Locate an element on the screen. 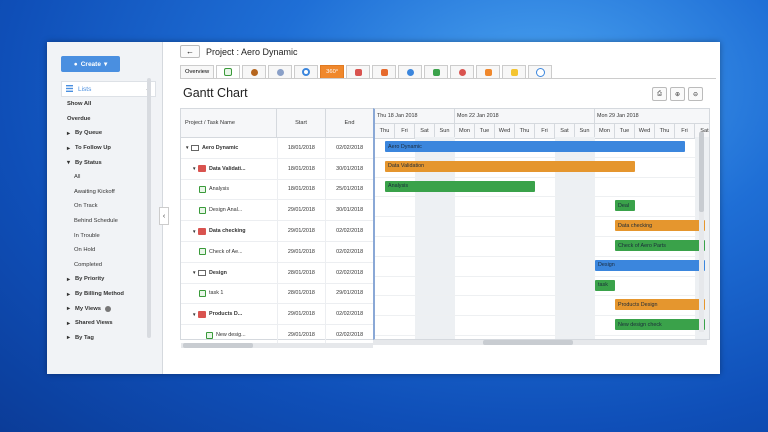 This screenshot has width=768, height=432. gear-icon is located at coordinates (108, 308).